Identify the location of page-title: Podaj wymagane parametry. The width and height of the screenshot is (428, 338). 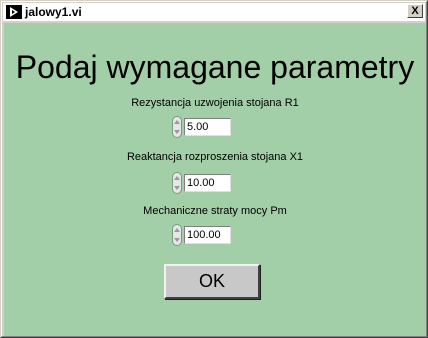
(215, 67).